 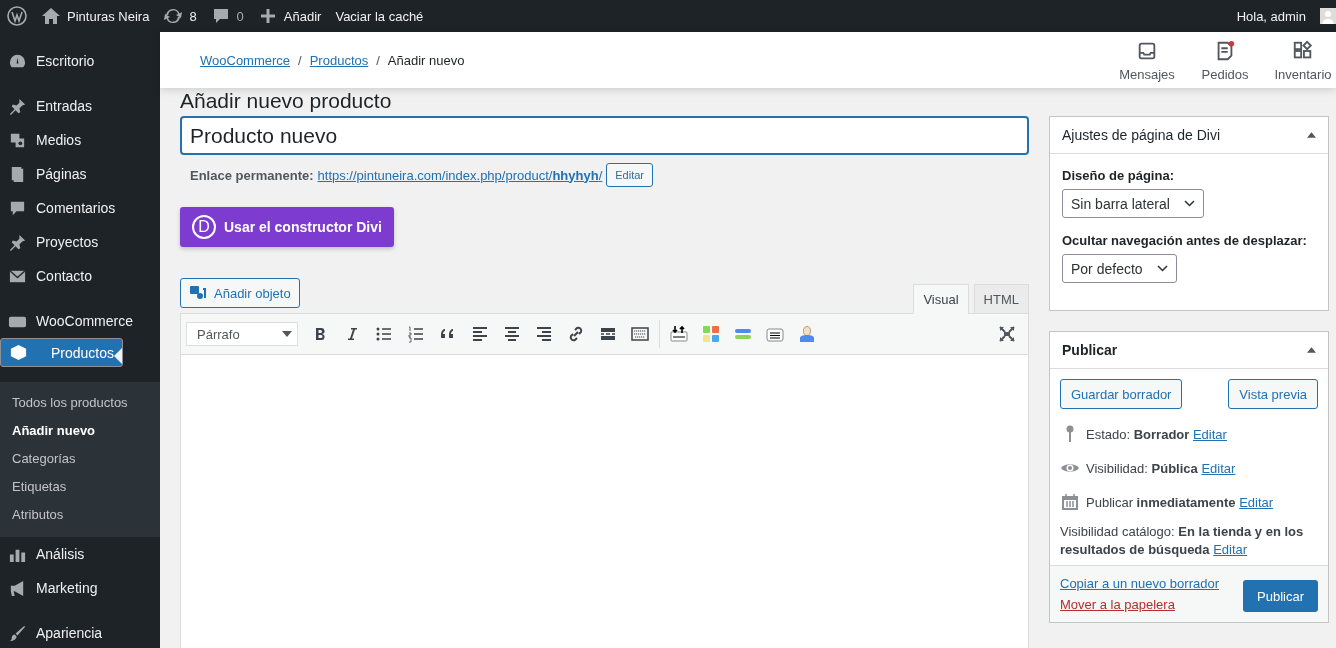 I want to click on publish-button: Publicar, so click(x=1280, y=596).